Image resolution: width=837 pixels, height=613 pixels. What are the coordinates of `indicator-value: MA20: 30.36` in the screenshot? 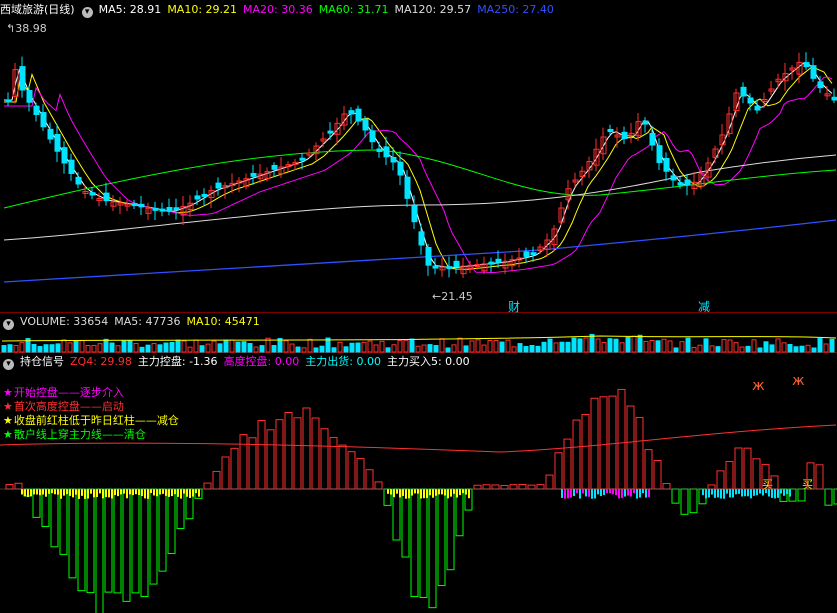 It's located at (278, 9).